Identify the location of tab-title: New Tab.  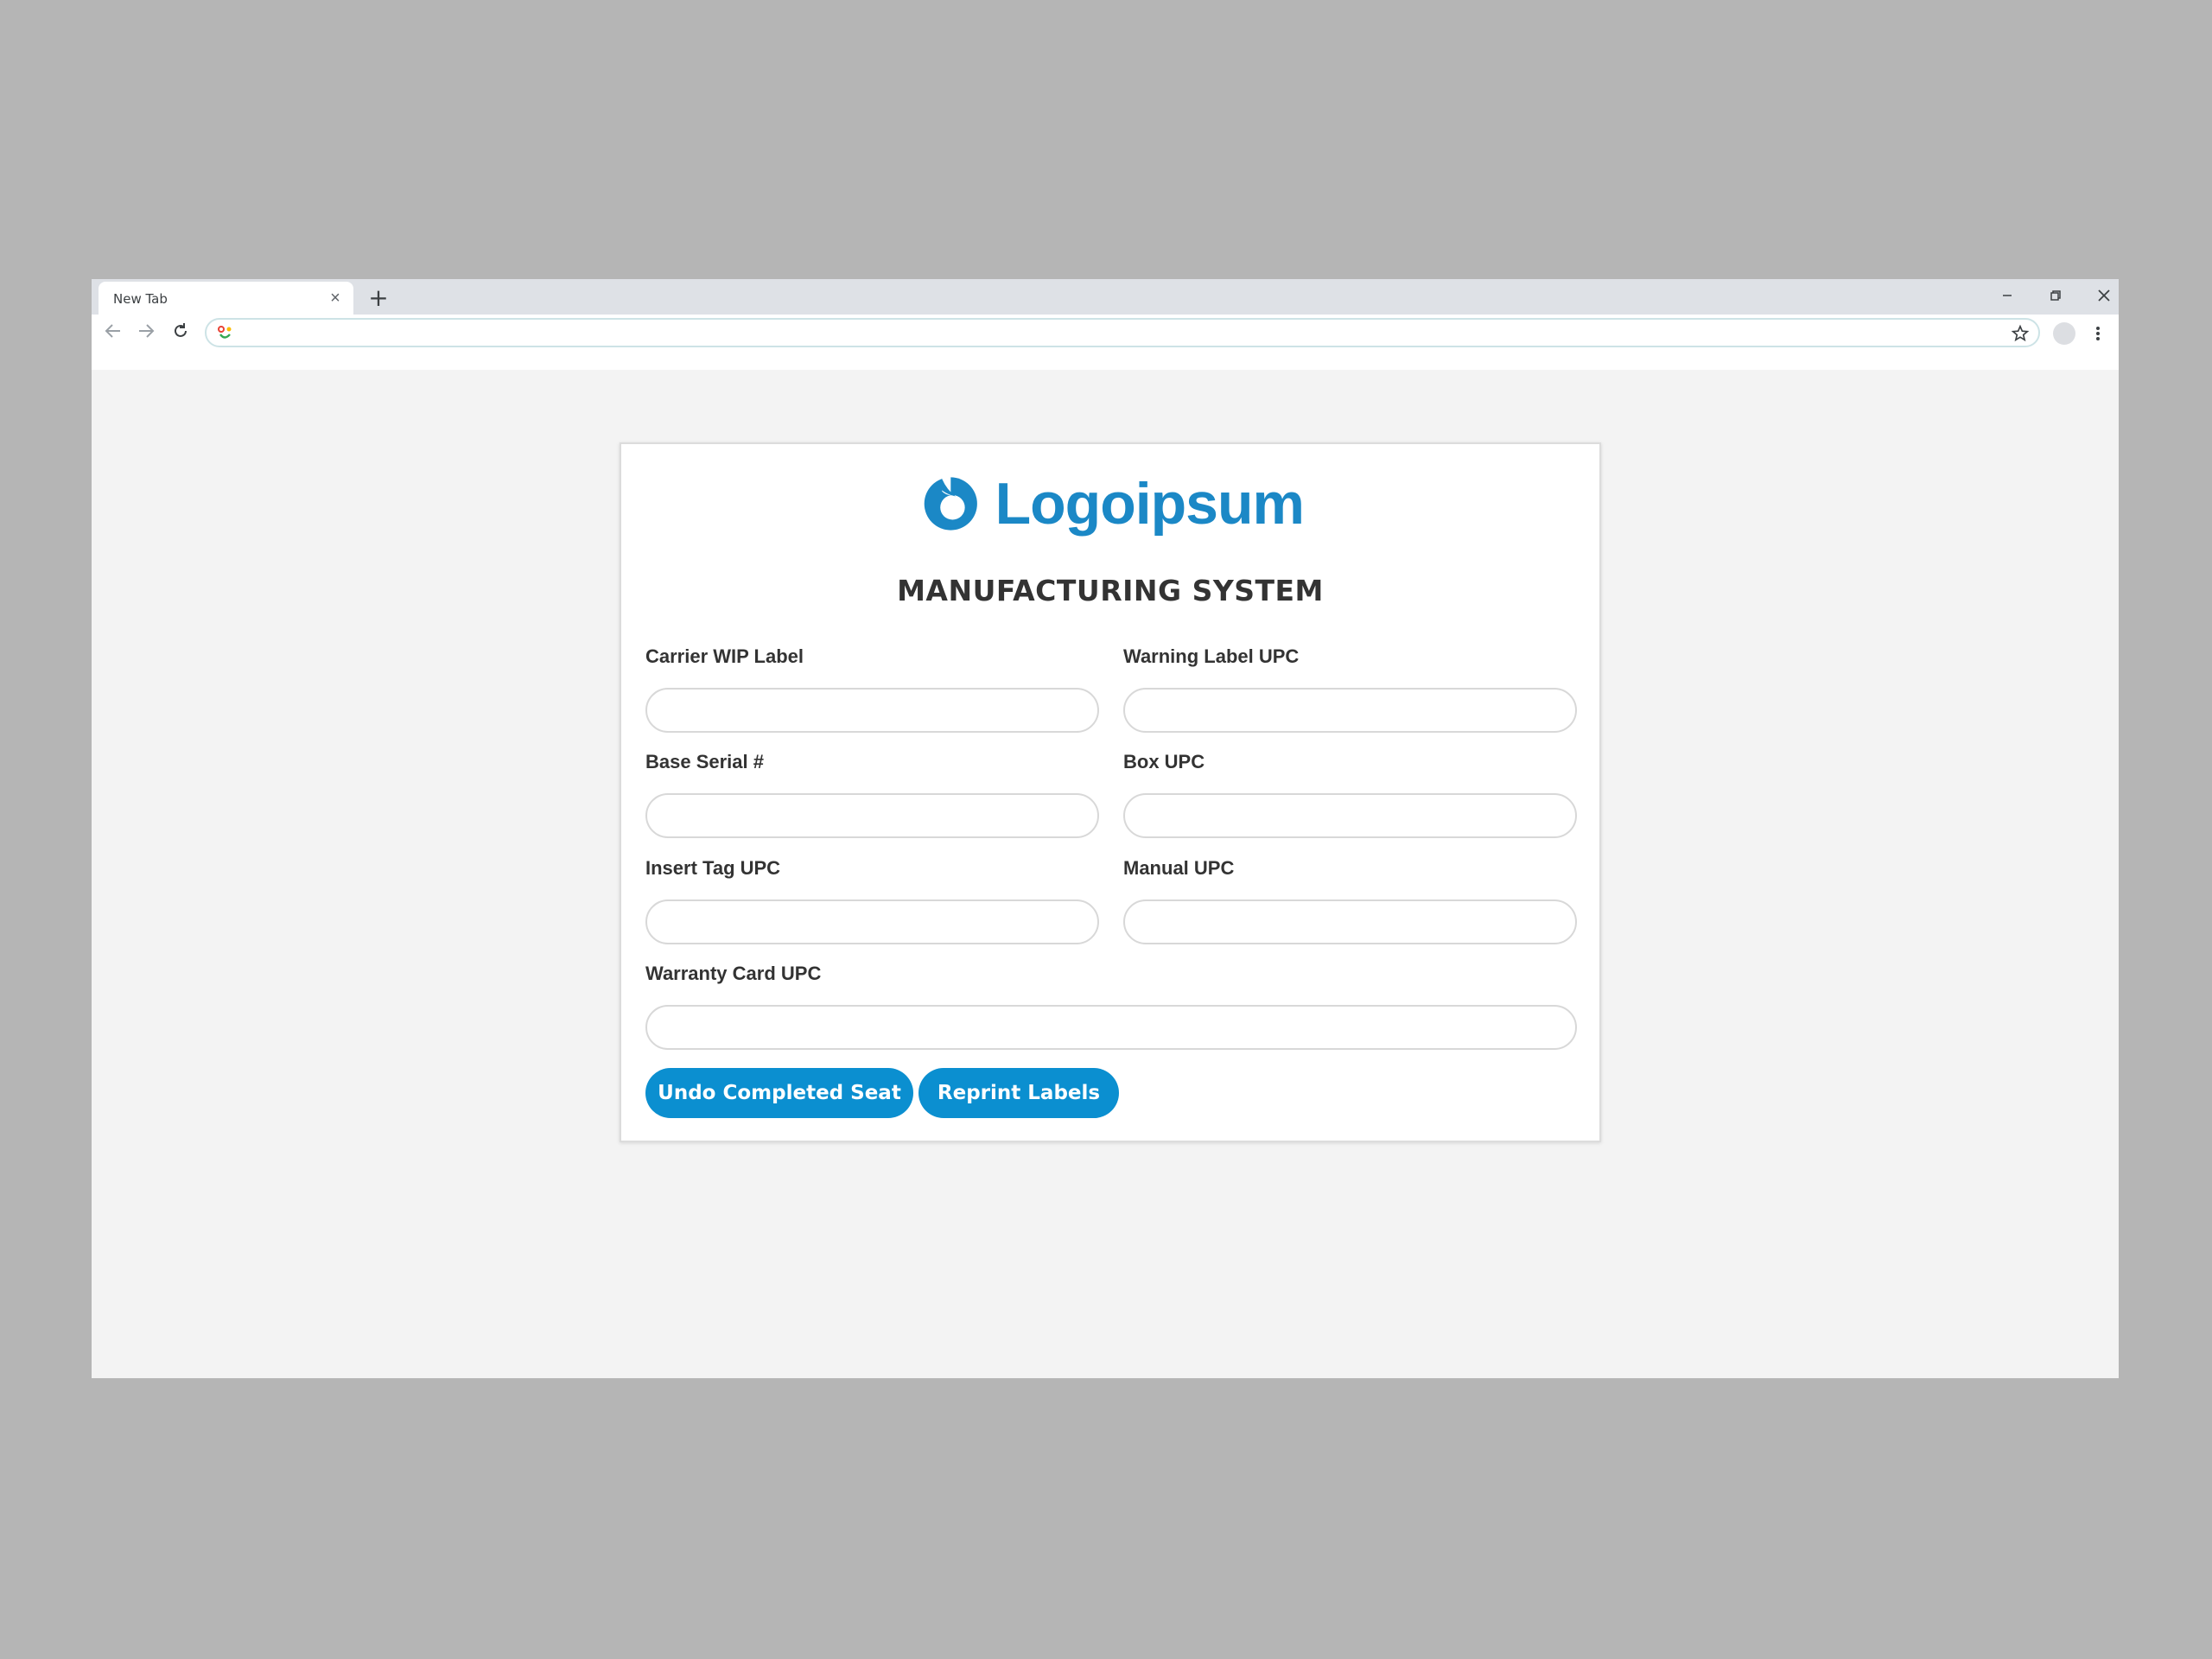
(140, 299).